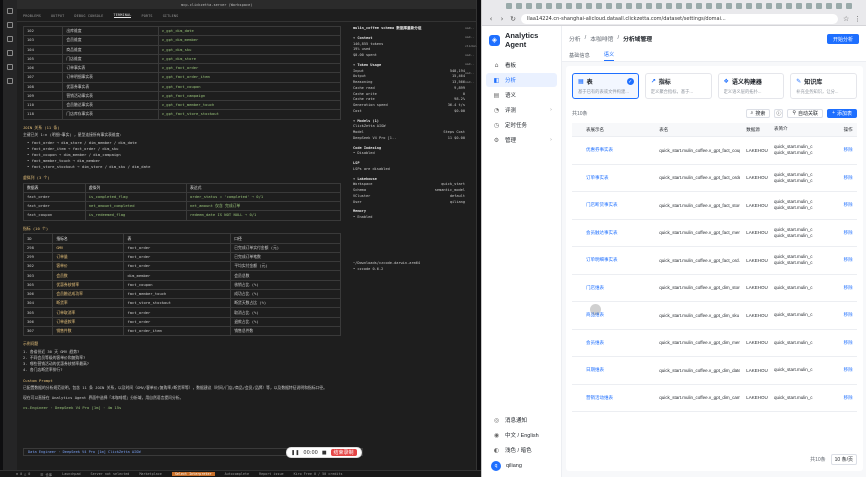  Describe the element at coordinates (295, 453) in the screenshot. I see `pause-icon: ❚❚` at that location.